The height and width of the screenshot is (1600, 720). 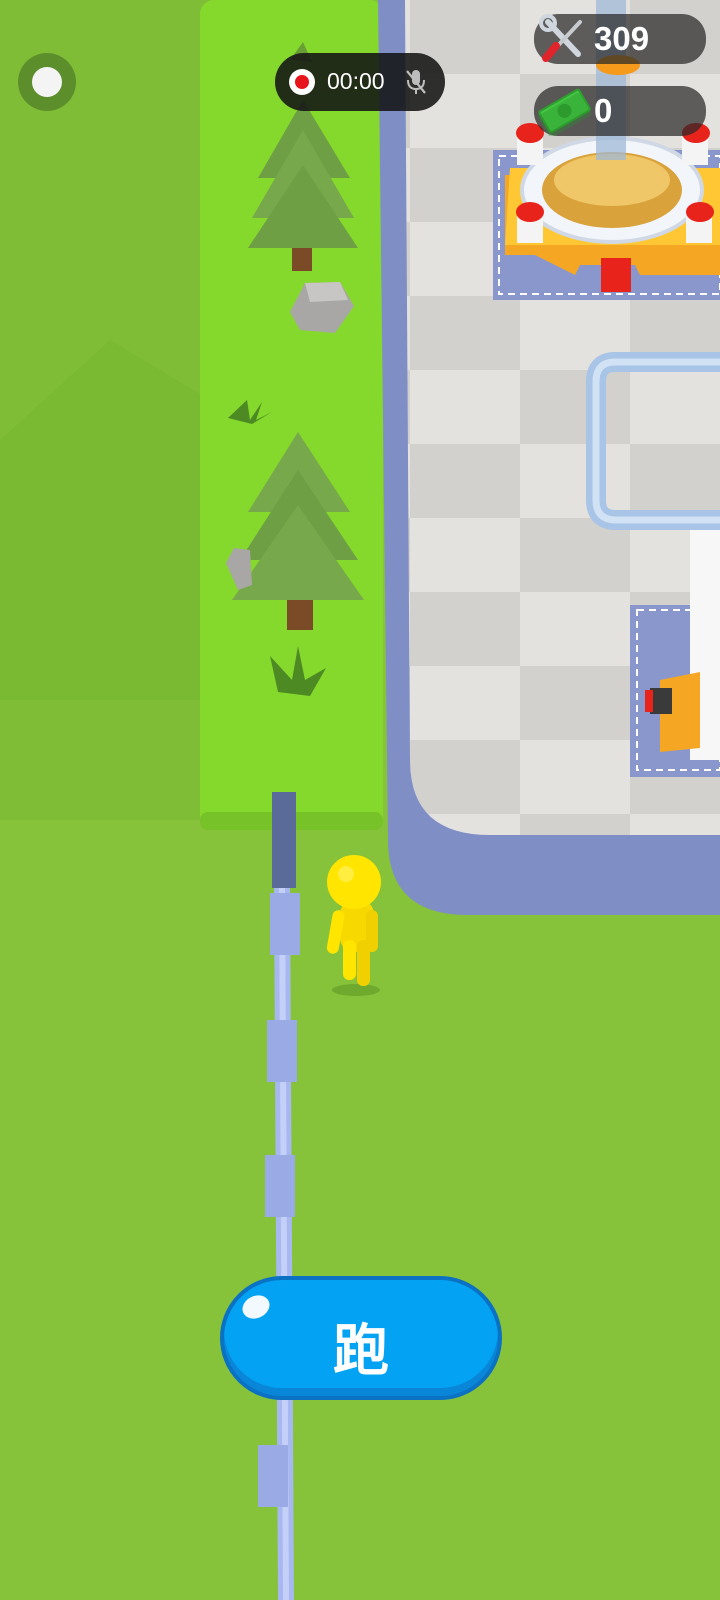 I want to click on run-button-label: 跑, so click(x=361, y=1351).